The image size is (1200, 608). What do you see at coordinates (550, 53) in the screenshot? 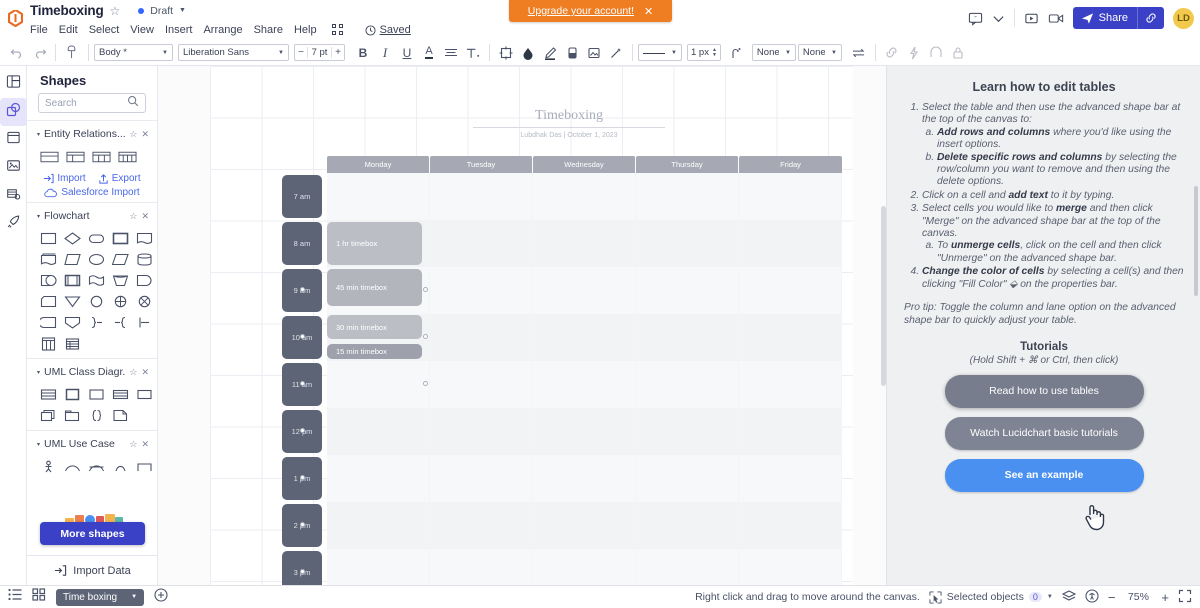
I see `line-color-icon` at bounding box center [550, 53].